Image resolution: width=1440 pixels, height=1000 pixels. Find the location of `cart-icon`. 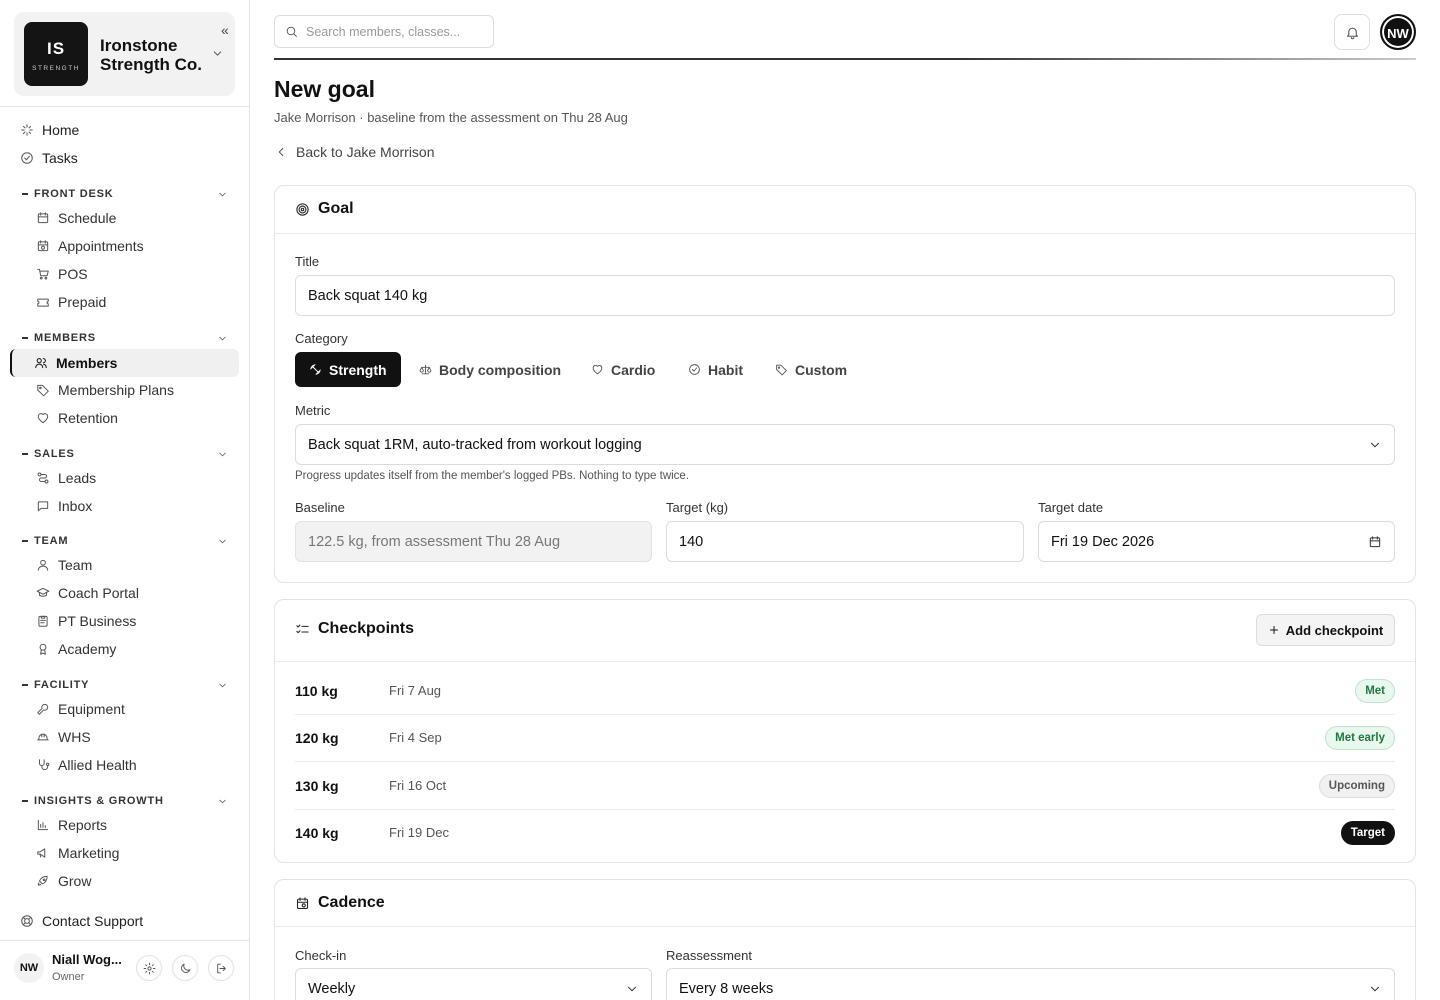

cart-icon is located at coordinates (43, 274).